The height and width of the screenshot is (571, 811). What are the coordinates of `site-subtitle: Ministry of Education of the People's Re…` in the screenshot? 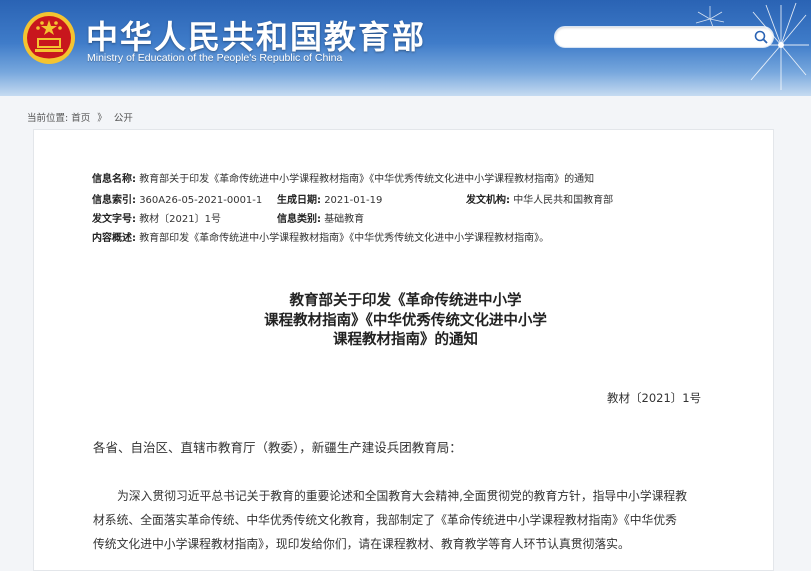 It's located at (215, 58).